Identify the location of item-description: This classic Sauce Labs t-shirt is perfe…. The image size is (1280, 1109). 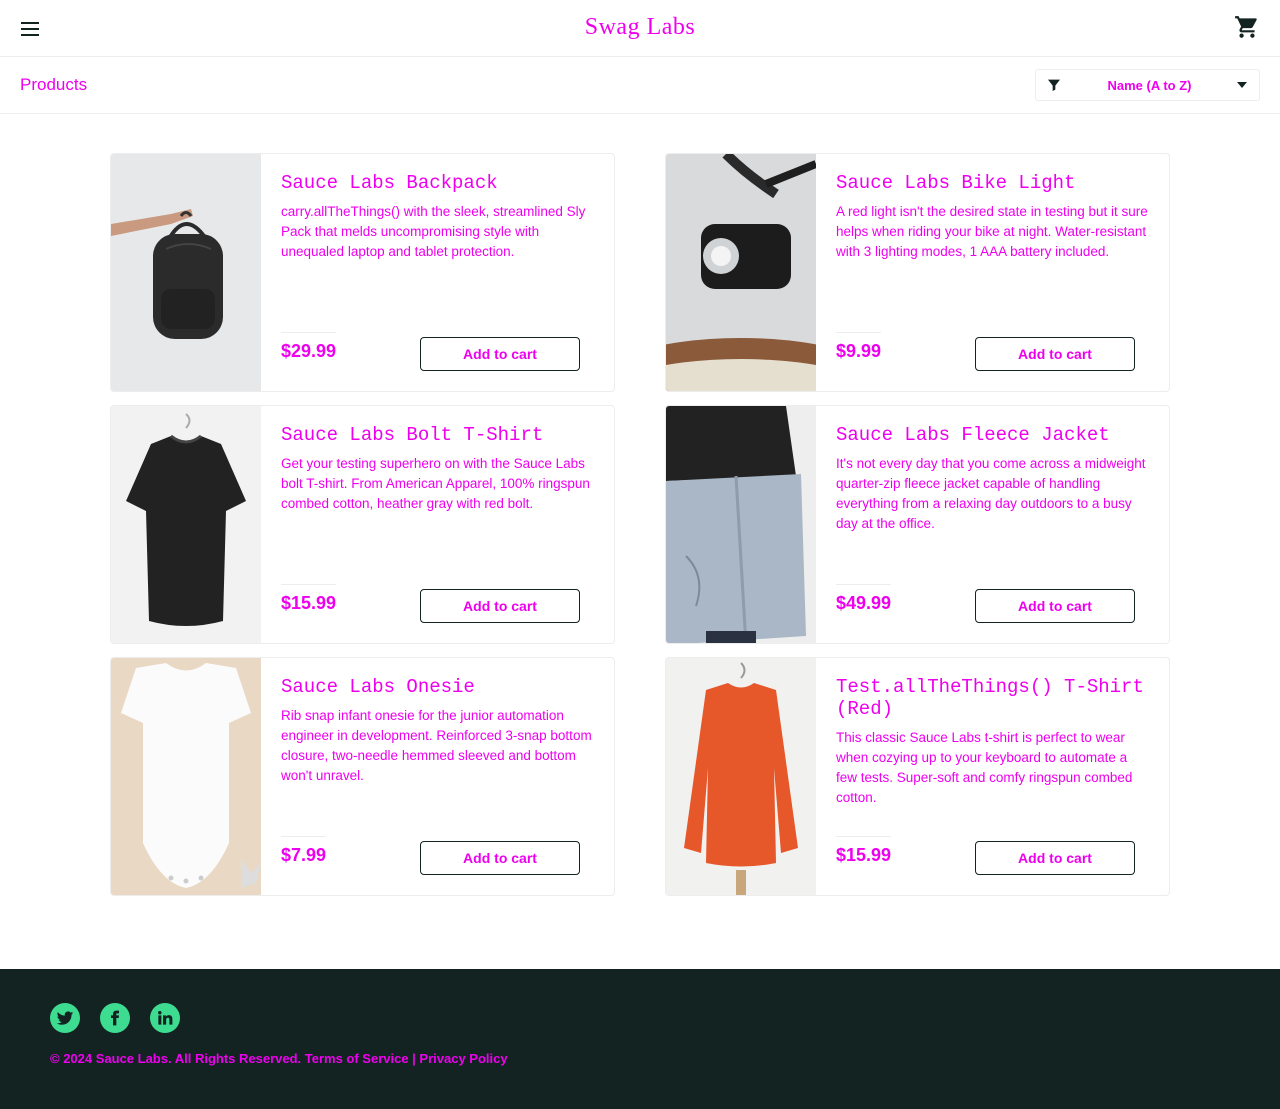
(984, 767).